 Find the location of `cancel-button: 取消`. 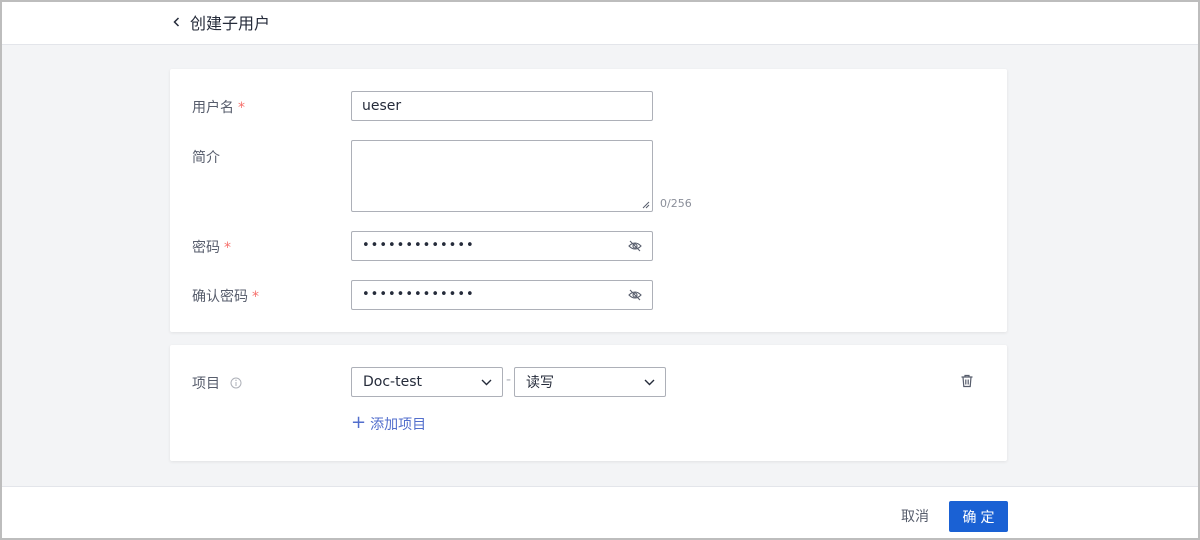

cancel-button: 取消 is located at coordinates (915, 516).